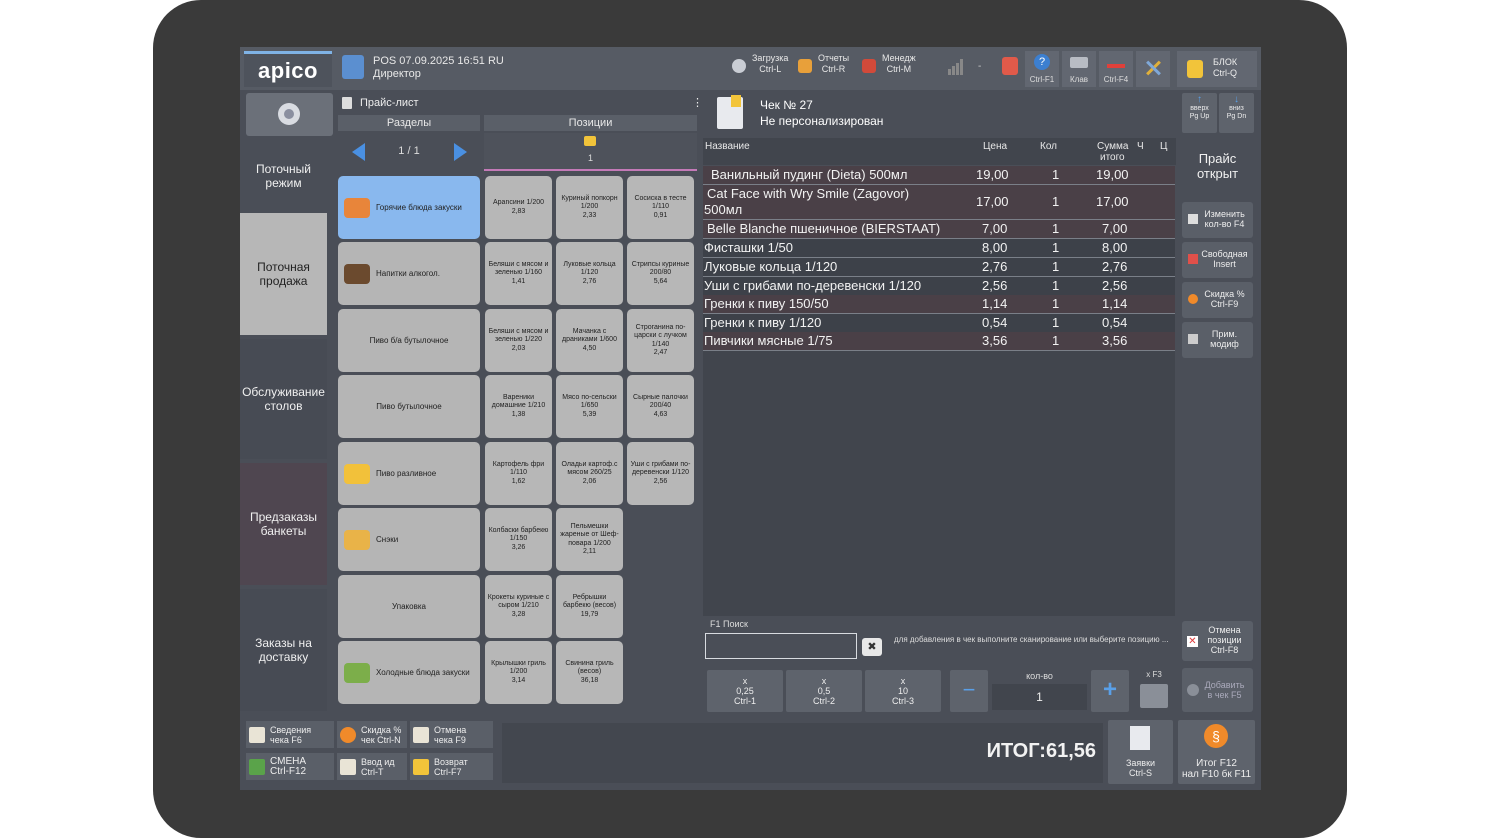  What do you see at coordinates (1217, 641) in the screenshot?
I see `cancel-position-button: ✕ Отмена позиции Ctrl-F8` at bounding box center [1217, 641].